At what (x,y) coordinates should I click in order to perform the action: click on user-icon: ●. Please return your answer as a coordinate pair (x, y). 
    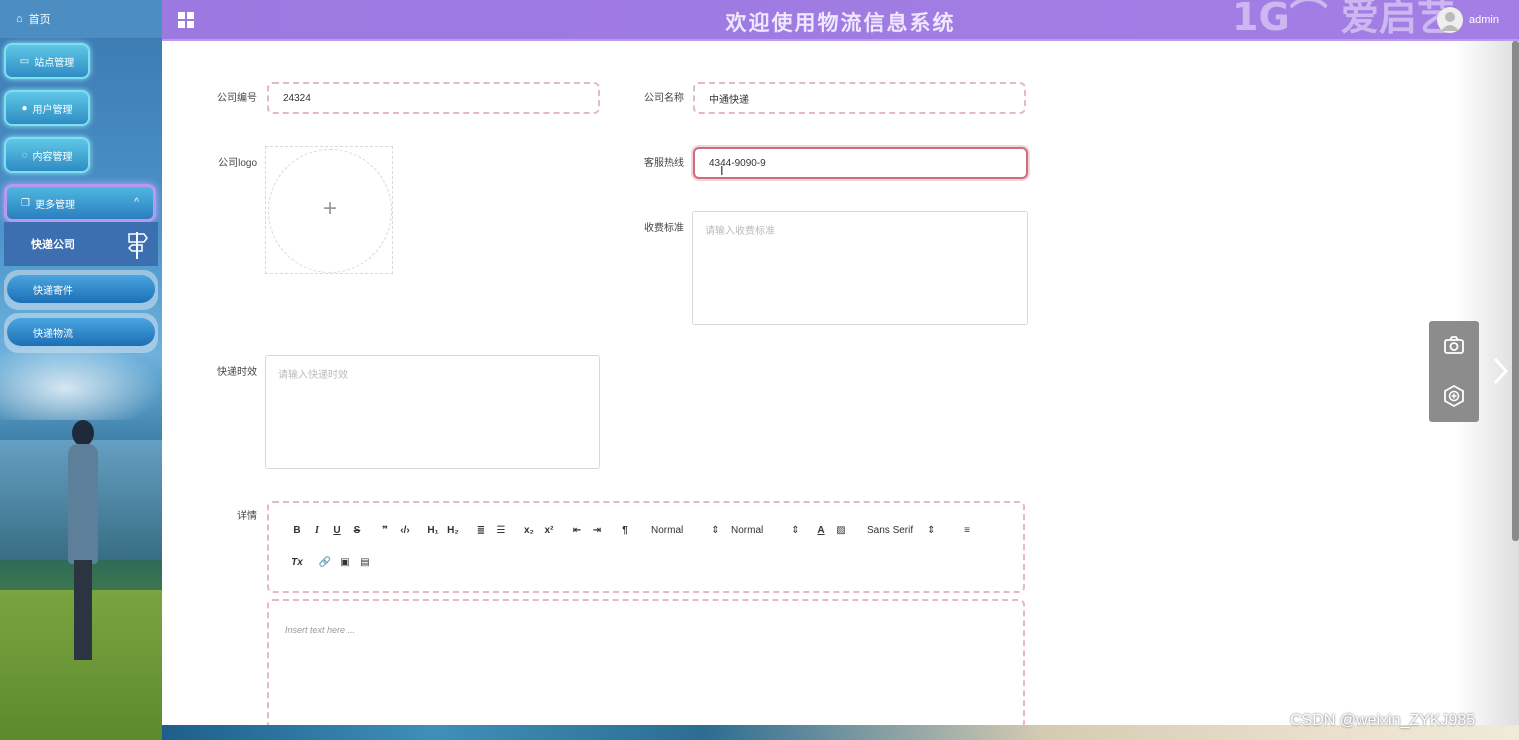
    Looking at the image, I should click on (24, 108).